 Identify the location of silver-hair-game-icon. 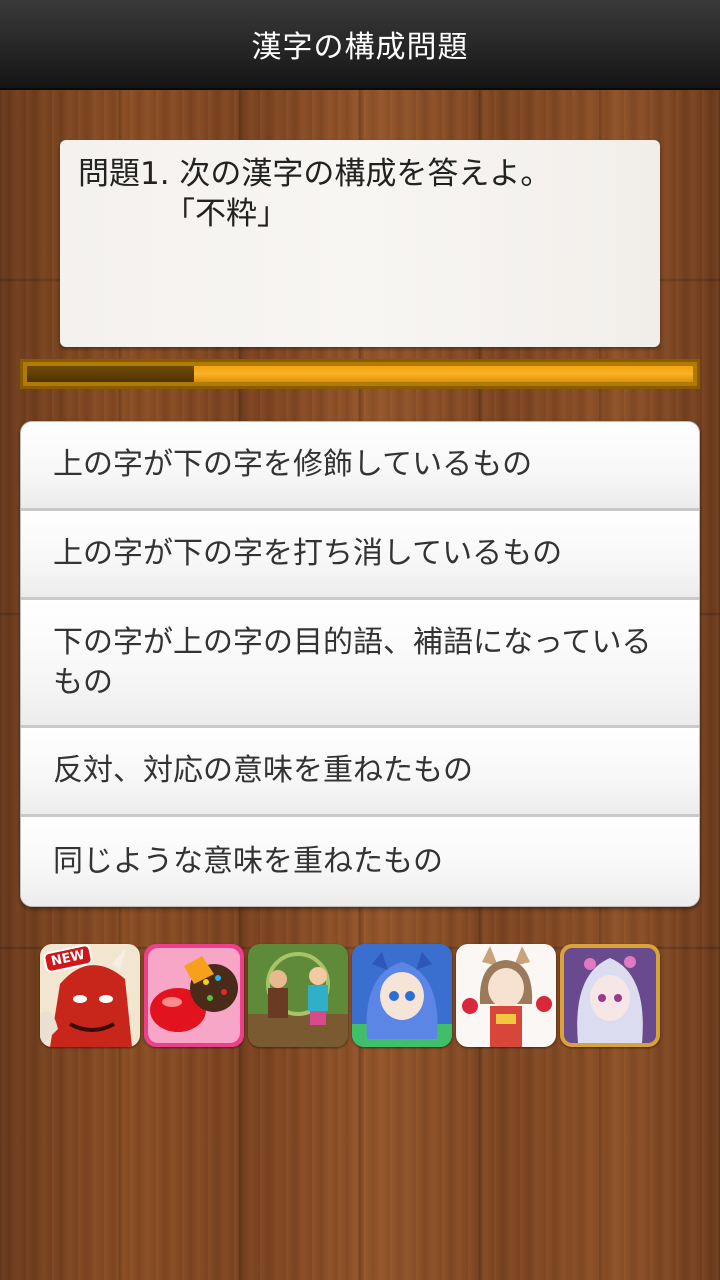
(610, 995).